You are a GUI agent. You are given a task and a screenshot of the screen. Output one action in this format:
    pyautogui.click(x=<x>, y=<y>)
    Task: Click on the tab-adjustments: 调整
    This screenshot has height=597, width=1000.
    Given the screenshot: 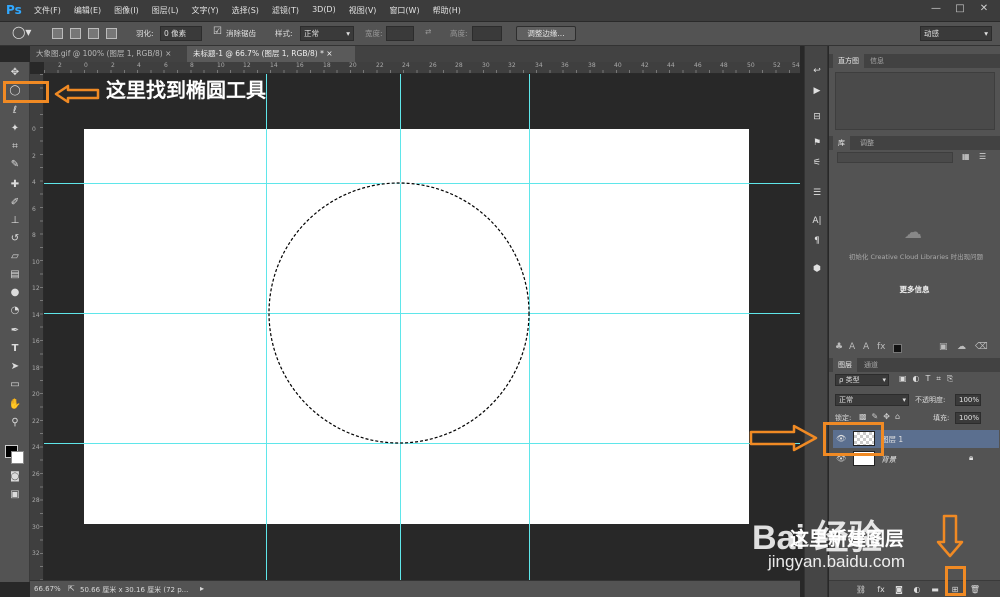 What is the action you would take?
    pyautogui.click(x=867, y=143)
    